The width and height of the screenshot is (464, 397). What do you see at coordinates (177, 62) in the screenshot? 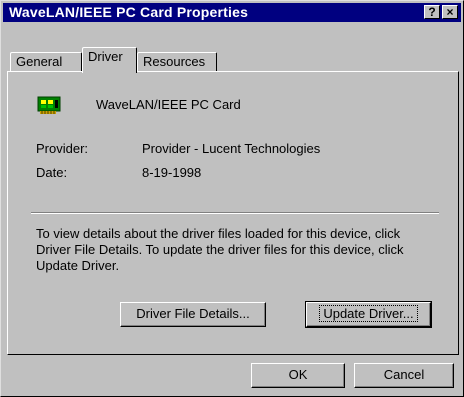
I see `tab-resources: Resources` at bounding box center [177, 62].